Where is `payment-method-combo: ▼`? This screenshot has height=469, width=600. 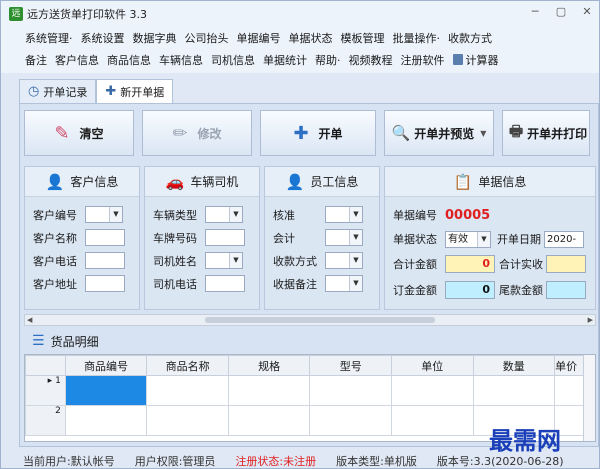 payment-method-combo: ▼ is located at coordinates (344, 260).